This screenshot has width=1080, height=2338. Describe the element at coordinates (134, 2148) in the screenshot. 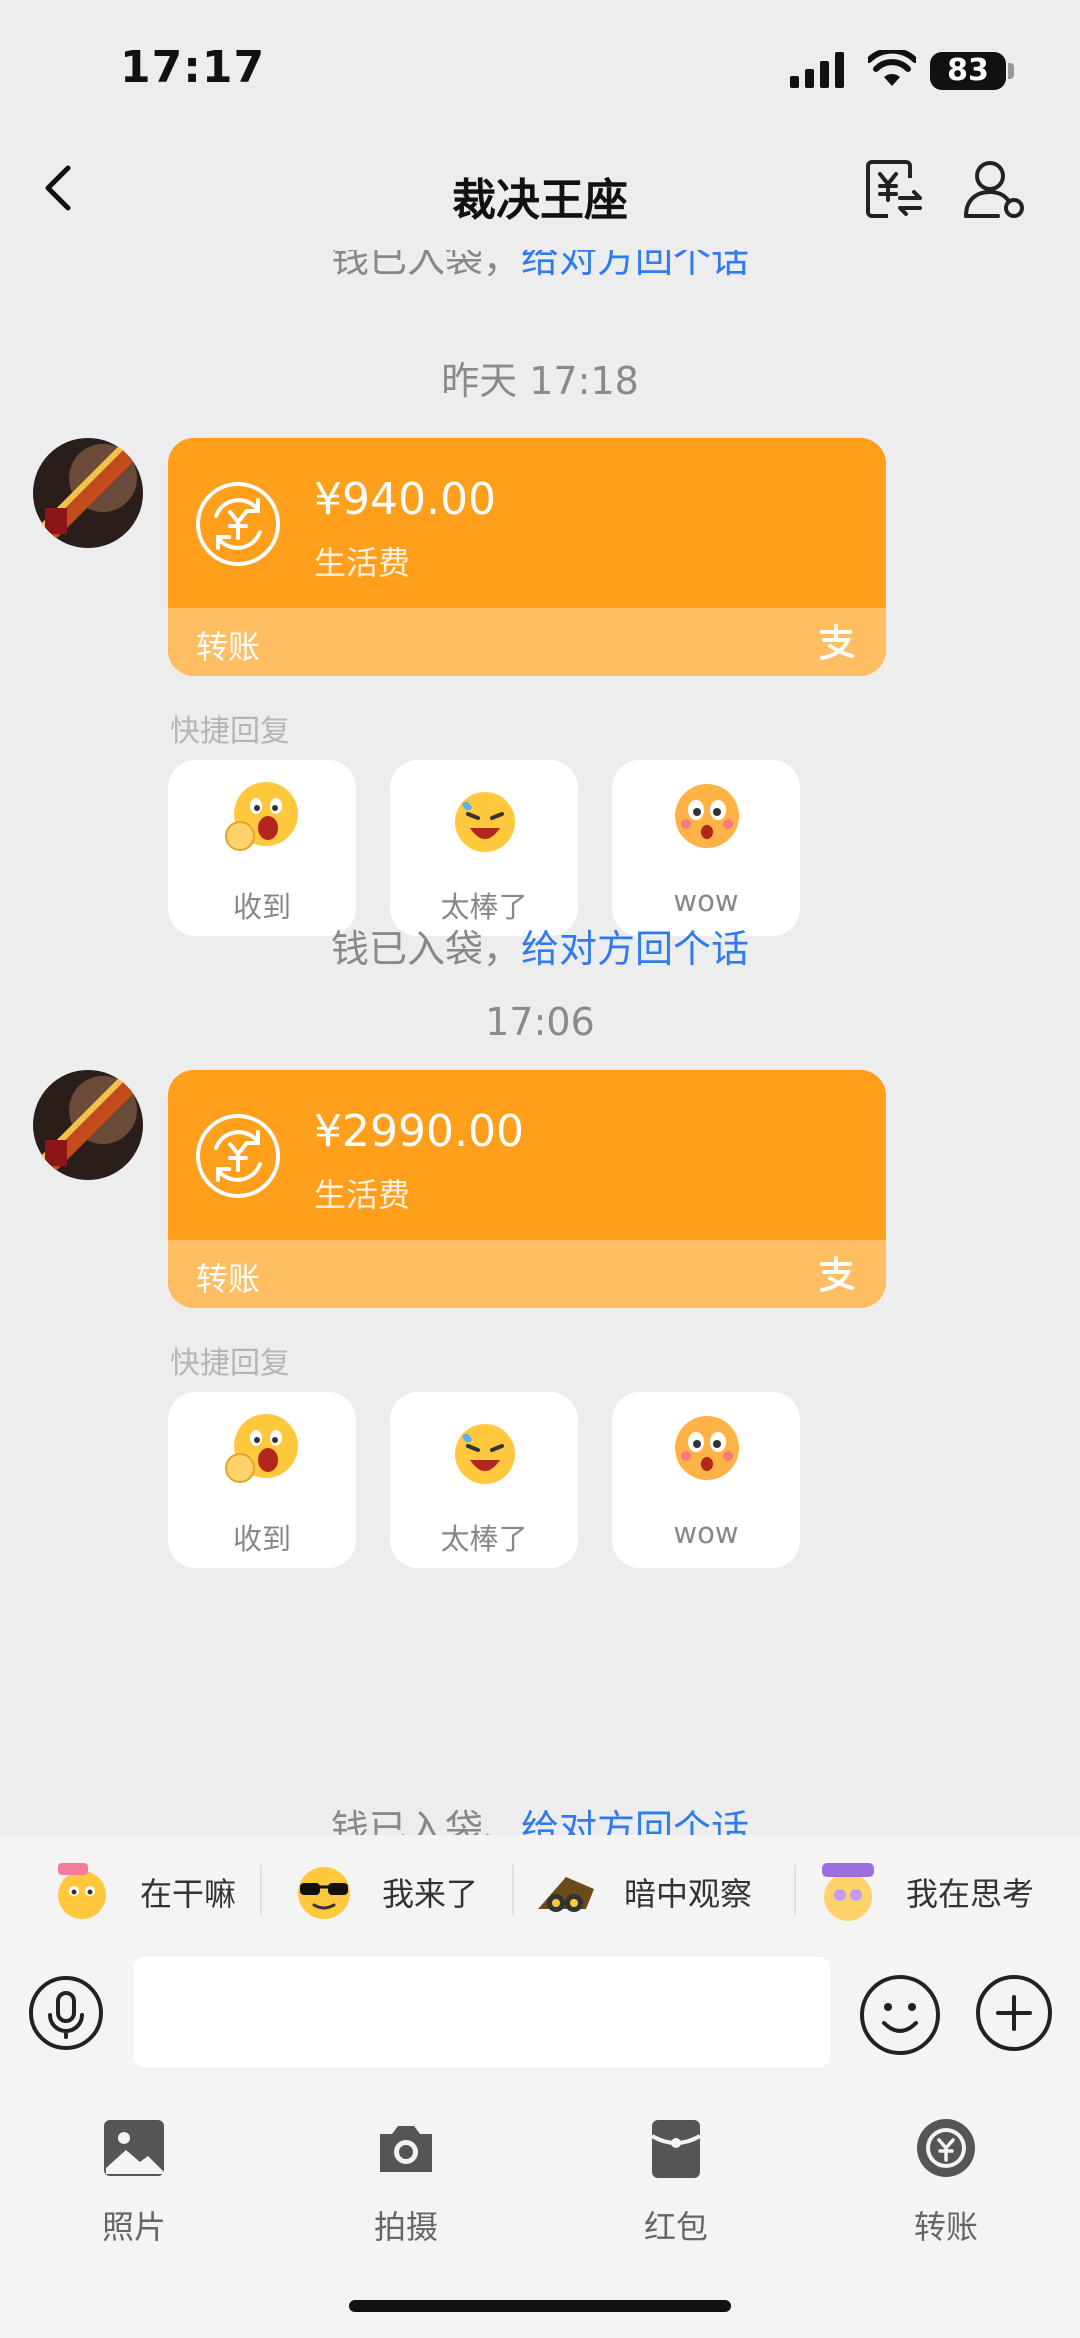

I see `photo-icon` at that location.